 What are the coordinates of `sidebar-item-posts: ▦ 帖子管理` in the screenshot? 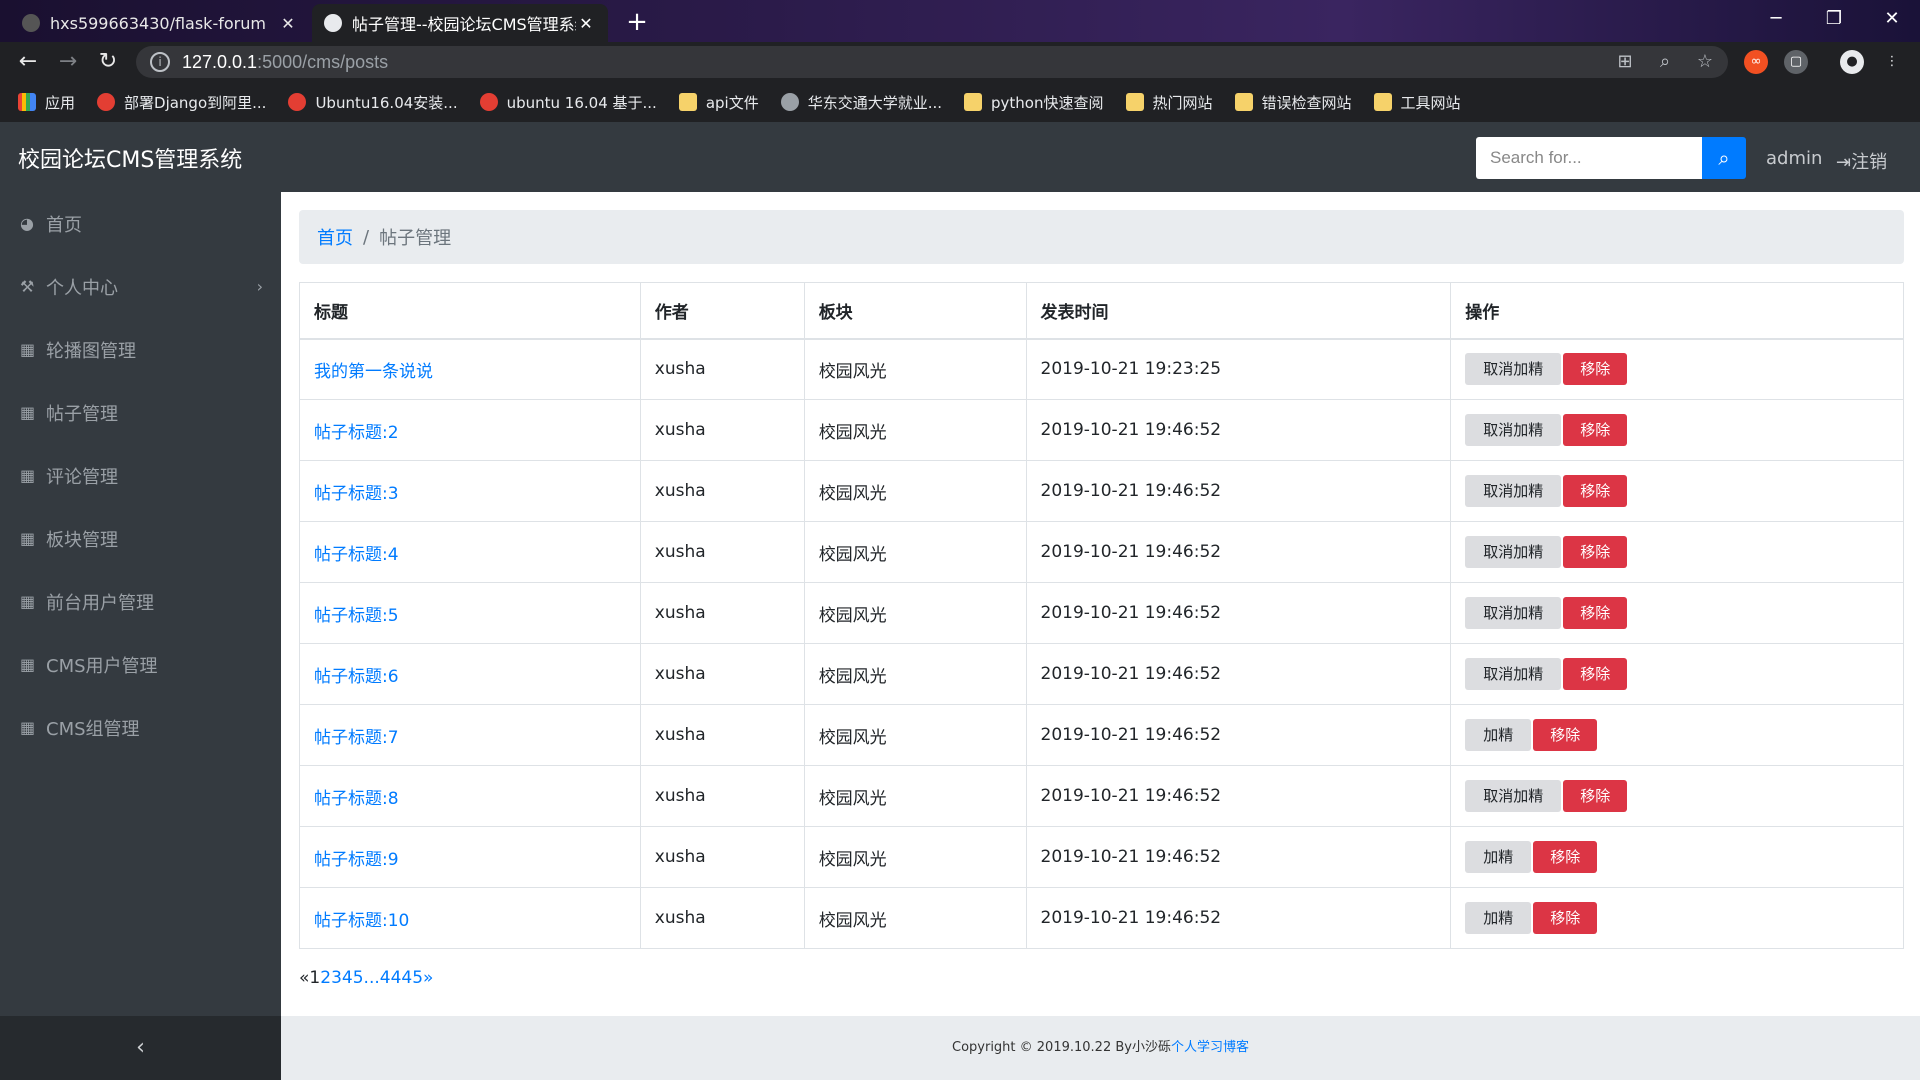 It's located at (140, 412).